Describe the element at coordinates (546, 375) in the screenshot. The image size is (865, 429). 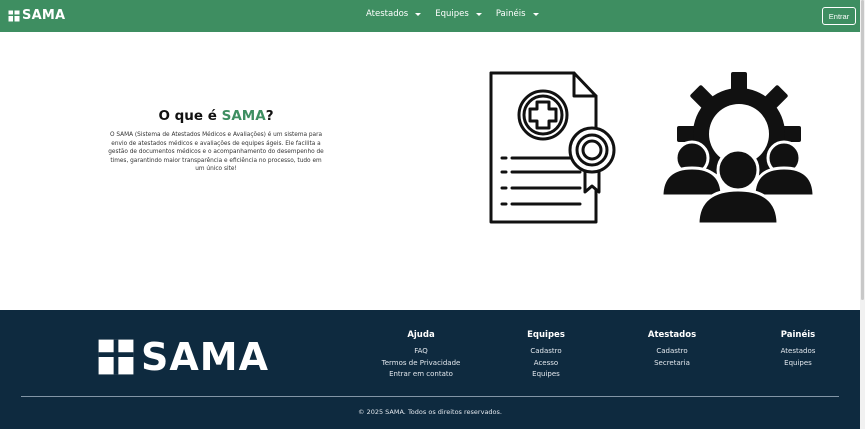
I see `footer-link-equipes-equipes: Equipes` at that location.